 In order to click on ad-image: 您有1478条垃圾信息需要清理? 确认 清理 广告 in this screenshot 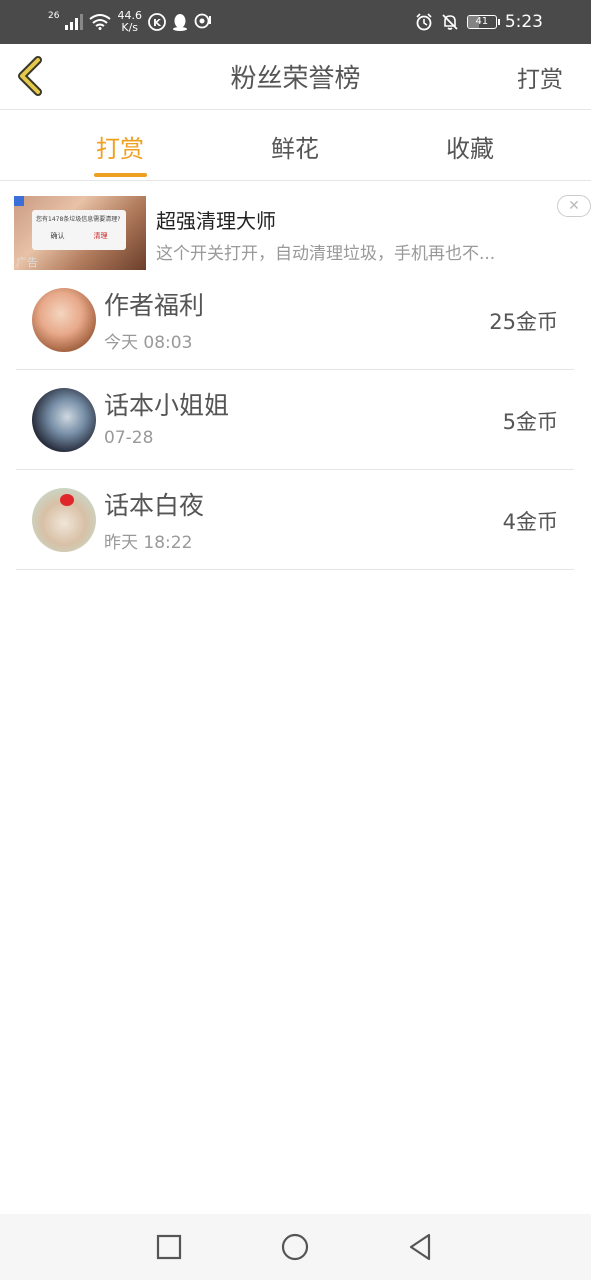, I will do `click(80, 233)`.